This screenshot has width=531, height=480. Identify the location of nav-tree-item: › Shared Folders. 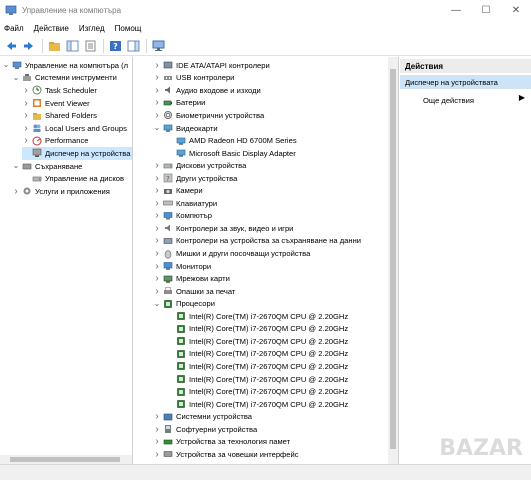
(59, 115).